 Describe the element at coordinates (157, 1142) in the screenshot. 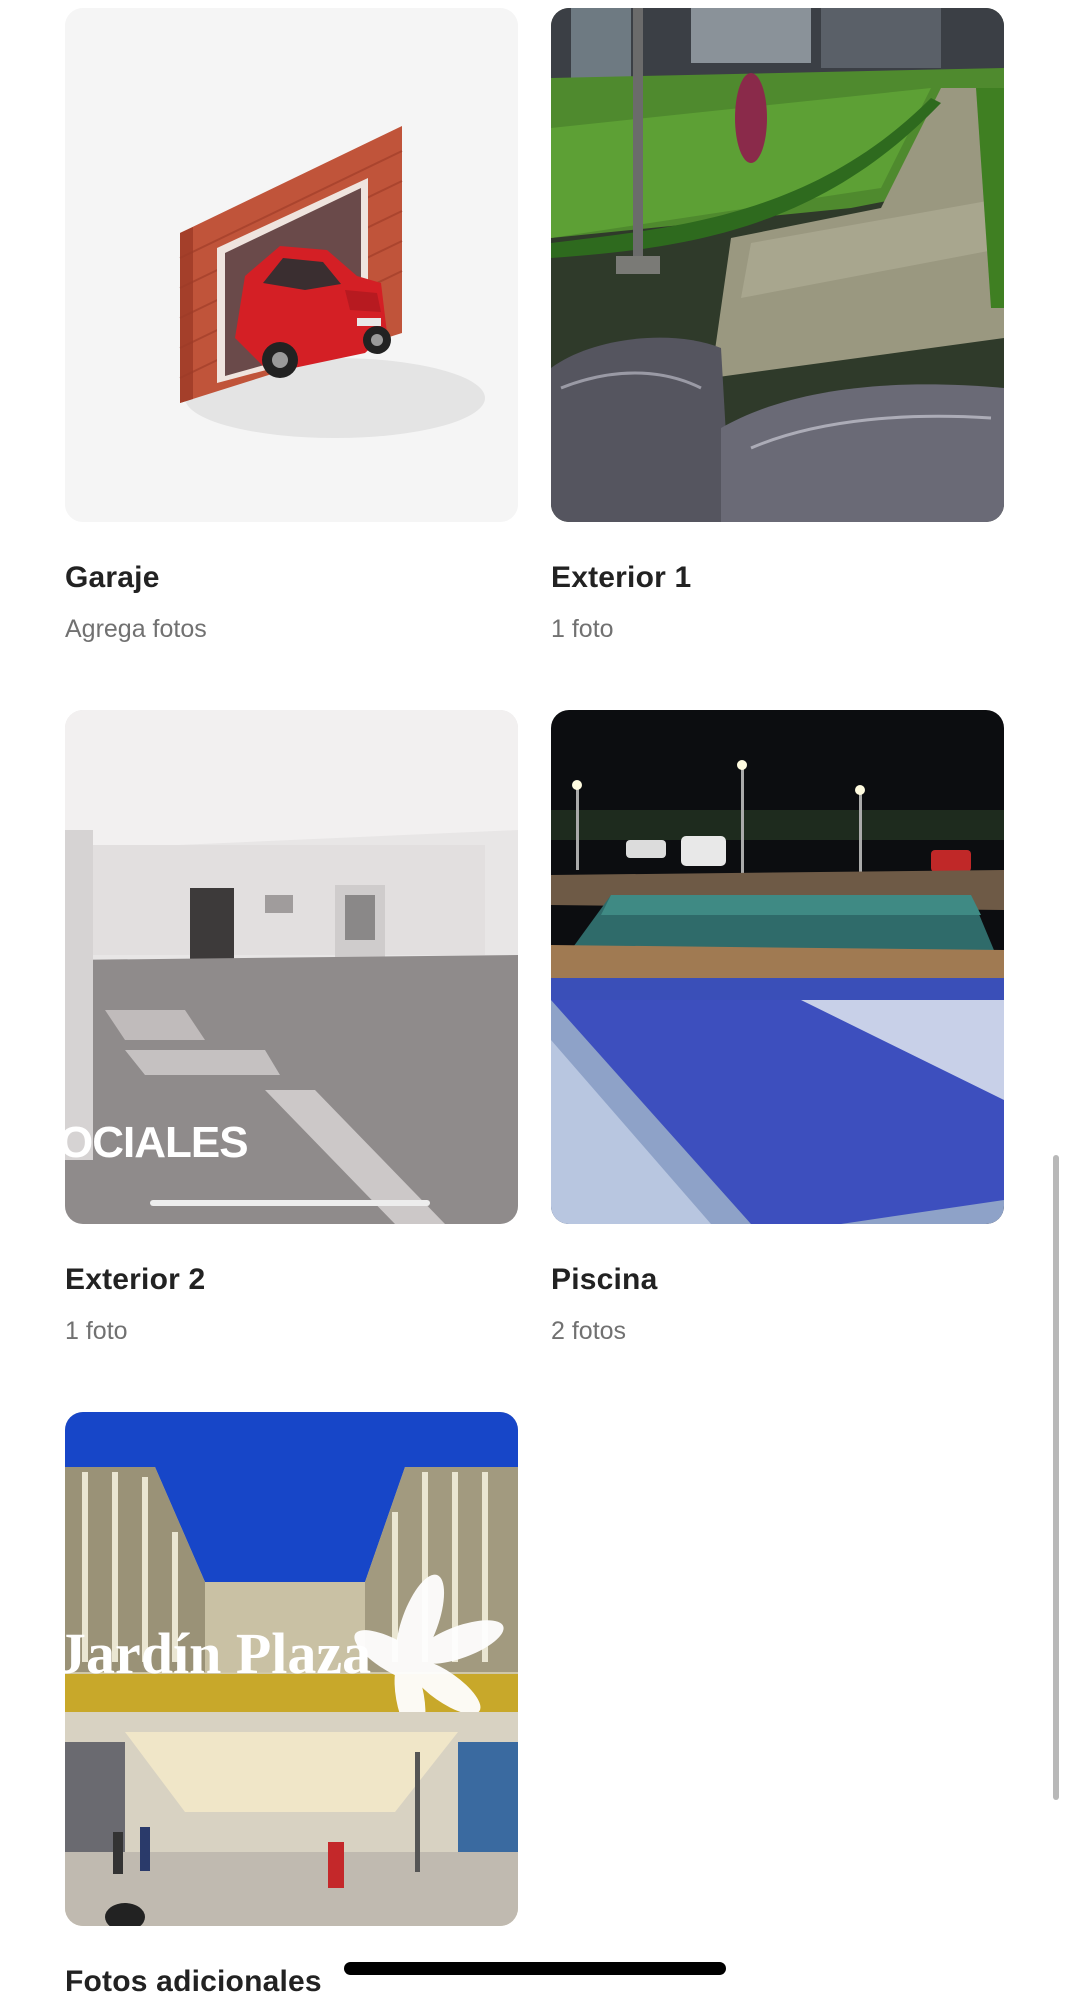

I see `hall-sign-text: OCIALES` at that location.